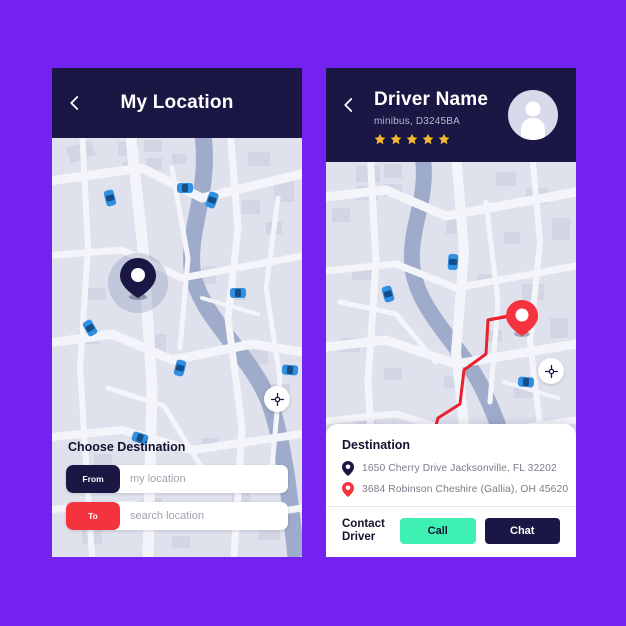 The height and width of the screenshot is (626, 626). What do you see at coordinates (431, 99) in the screenshot?
I see `driver-name: Driver Name` at bounding box center [431, 99].